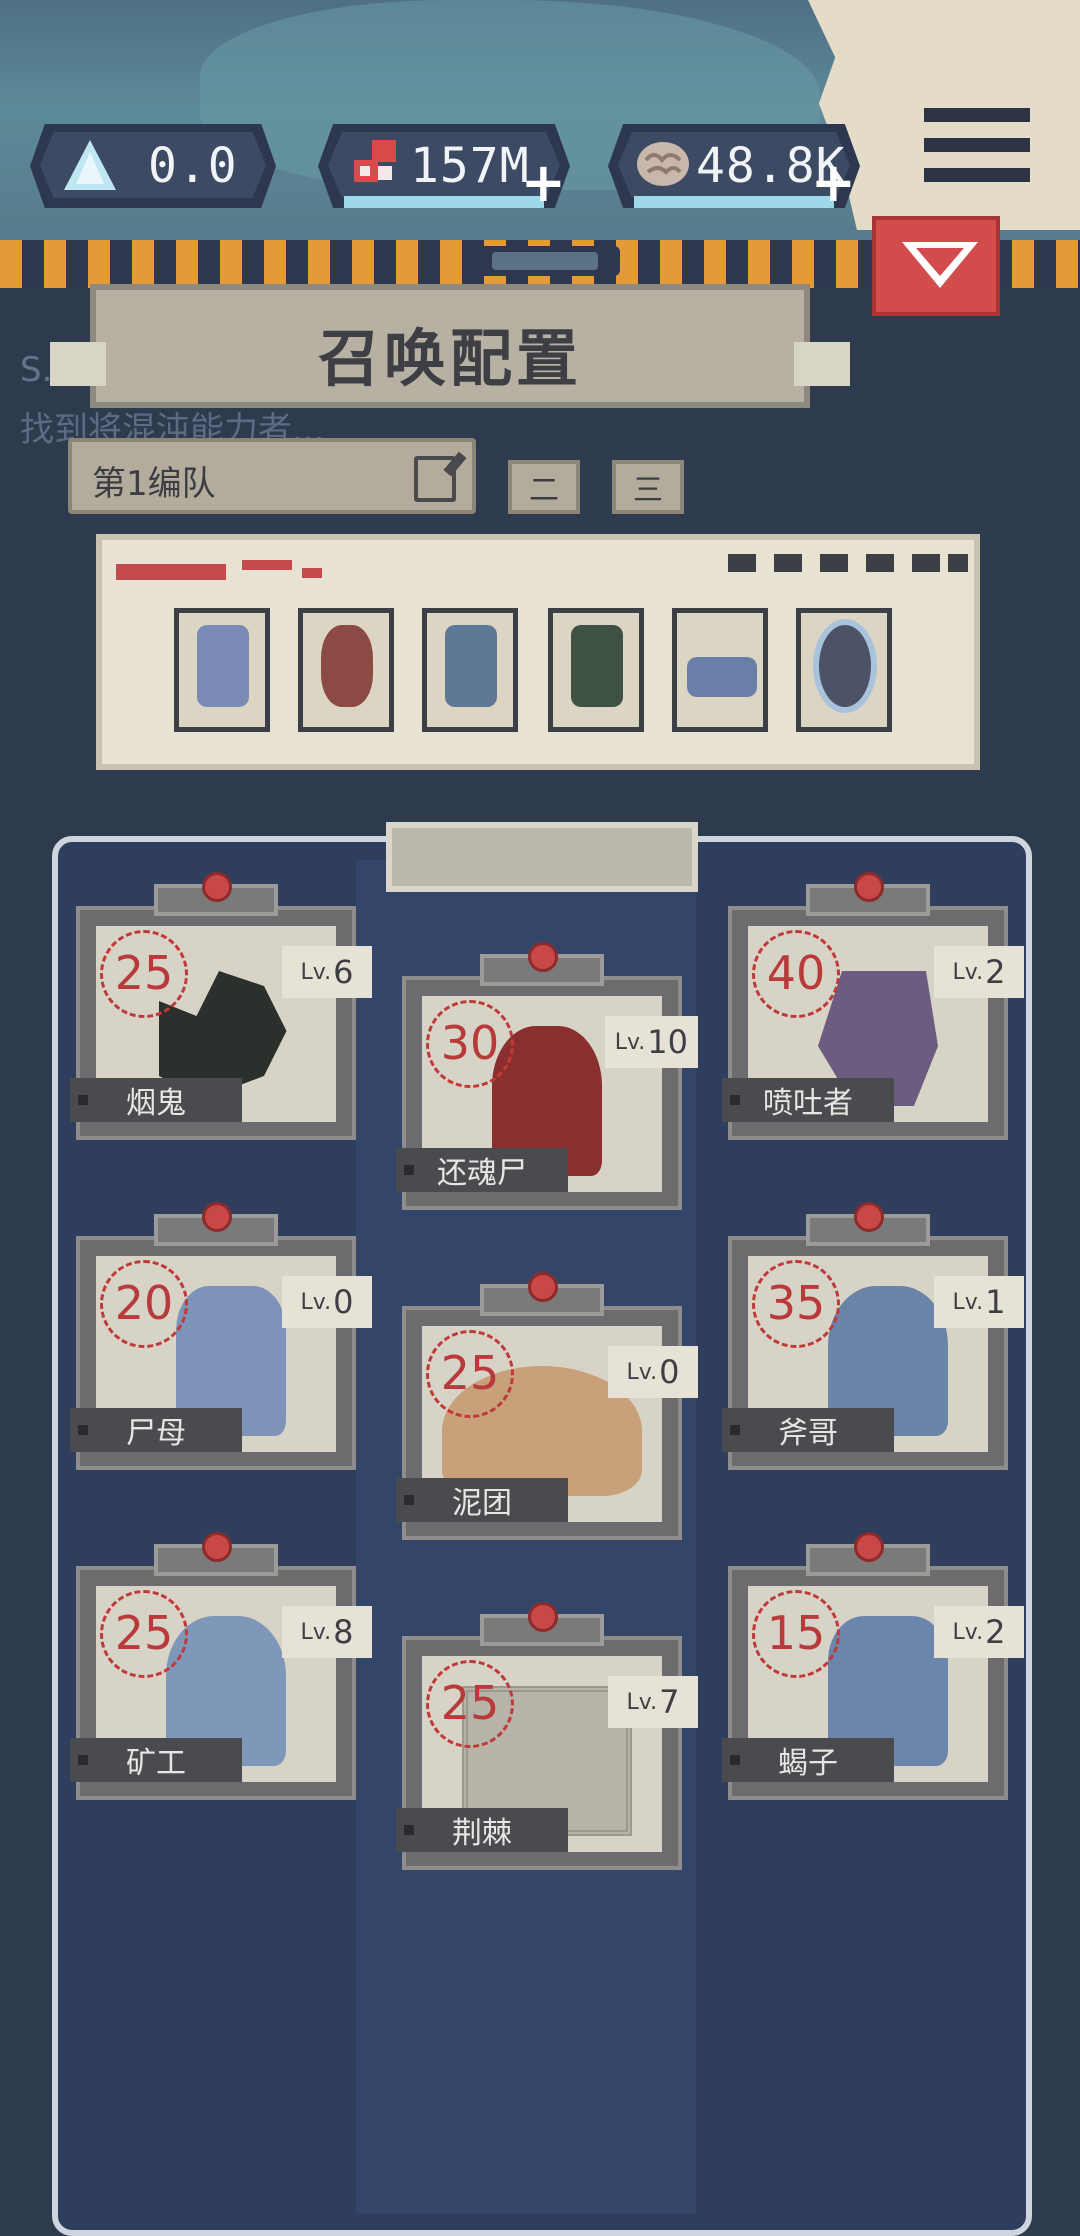 This screenshot has width=1080, height=2236. I want to click on roster-slot-scorpion, so click(720, 670).